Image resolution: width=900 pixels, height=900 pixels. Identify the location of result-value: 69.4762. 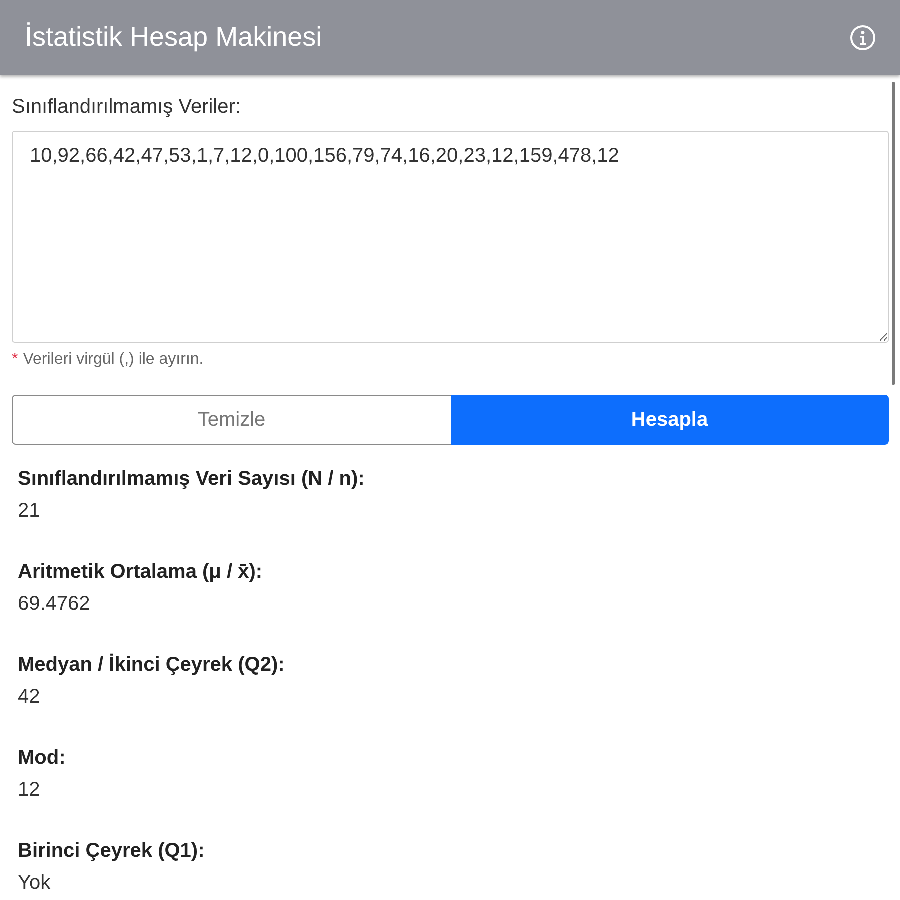
(55, 604).